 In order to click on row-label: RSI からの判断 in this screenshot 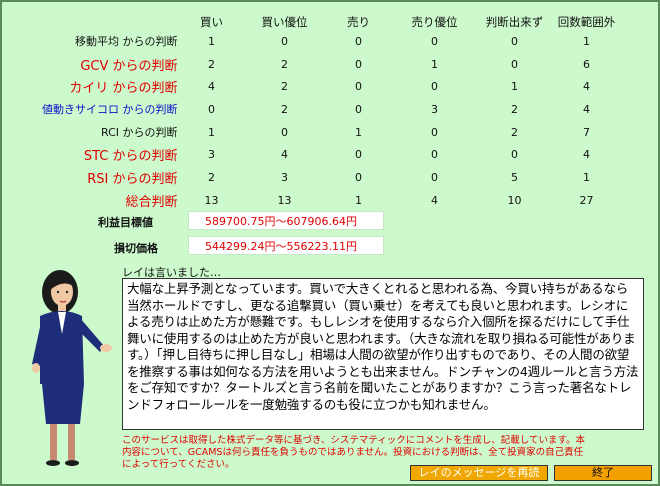, I will do `click(132, 179)`.